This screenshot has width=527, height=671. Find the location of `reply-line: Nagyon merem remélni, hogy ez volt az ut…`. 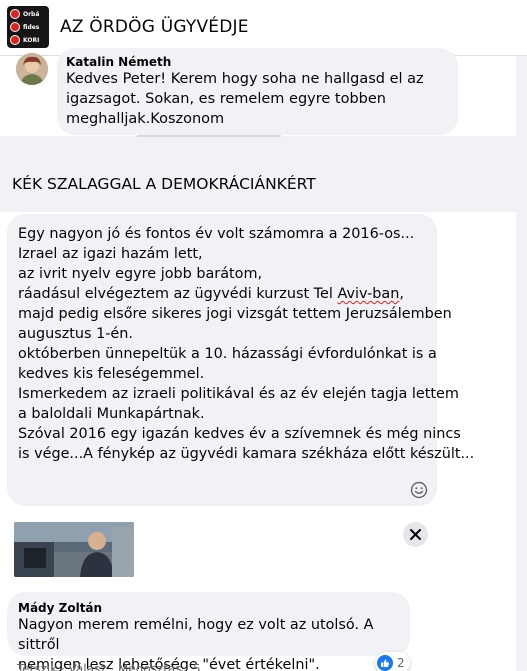

reply-line: Nagyon merem remélni, hogy ez volt az ut… is located at coordinates (196, 635).